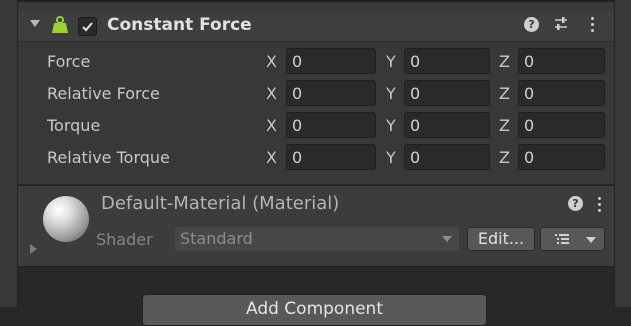 The height and width of the screenshot is (326, 631). What do you see at coordinates (447, 125) in the screenshot?
I see `torque-y-field: 0` at bounding box center [447, 125].